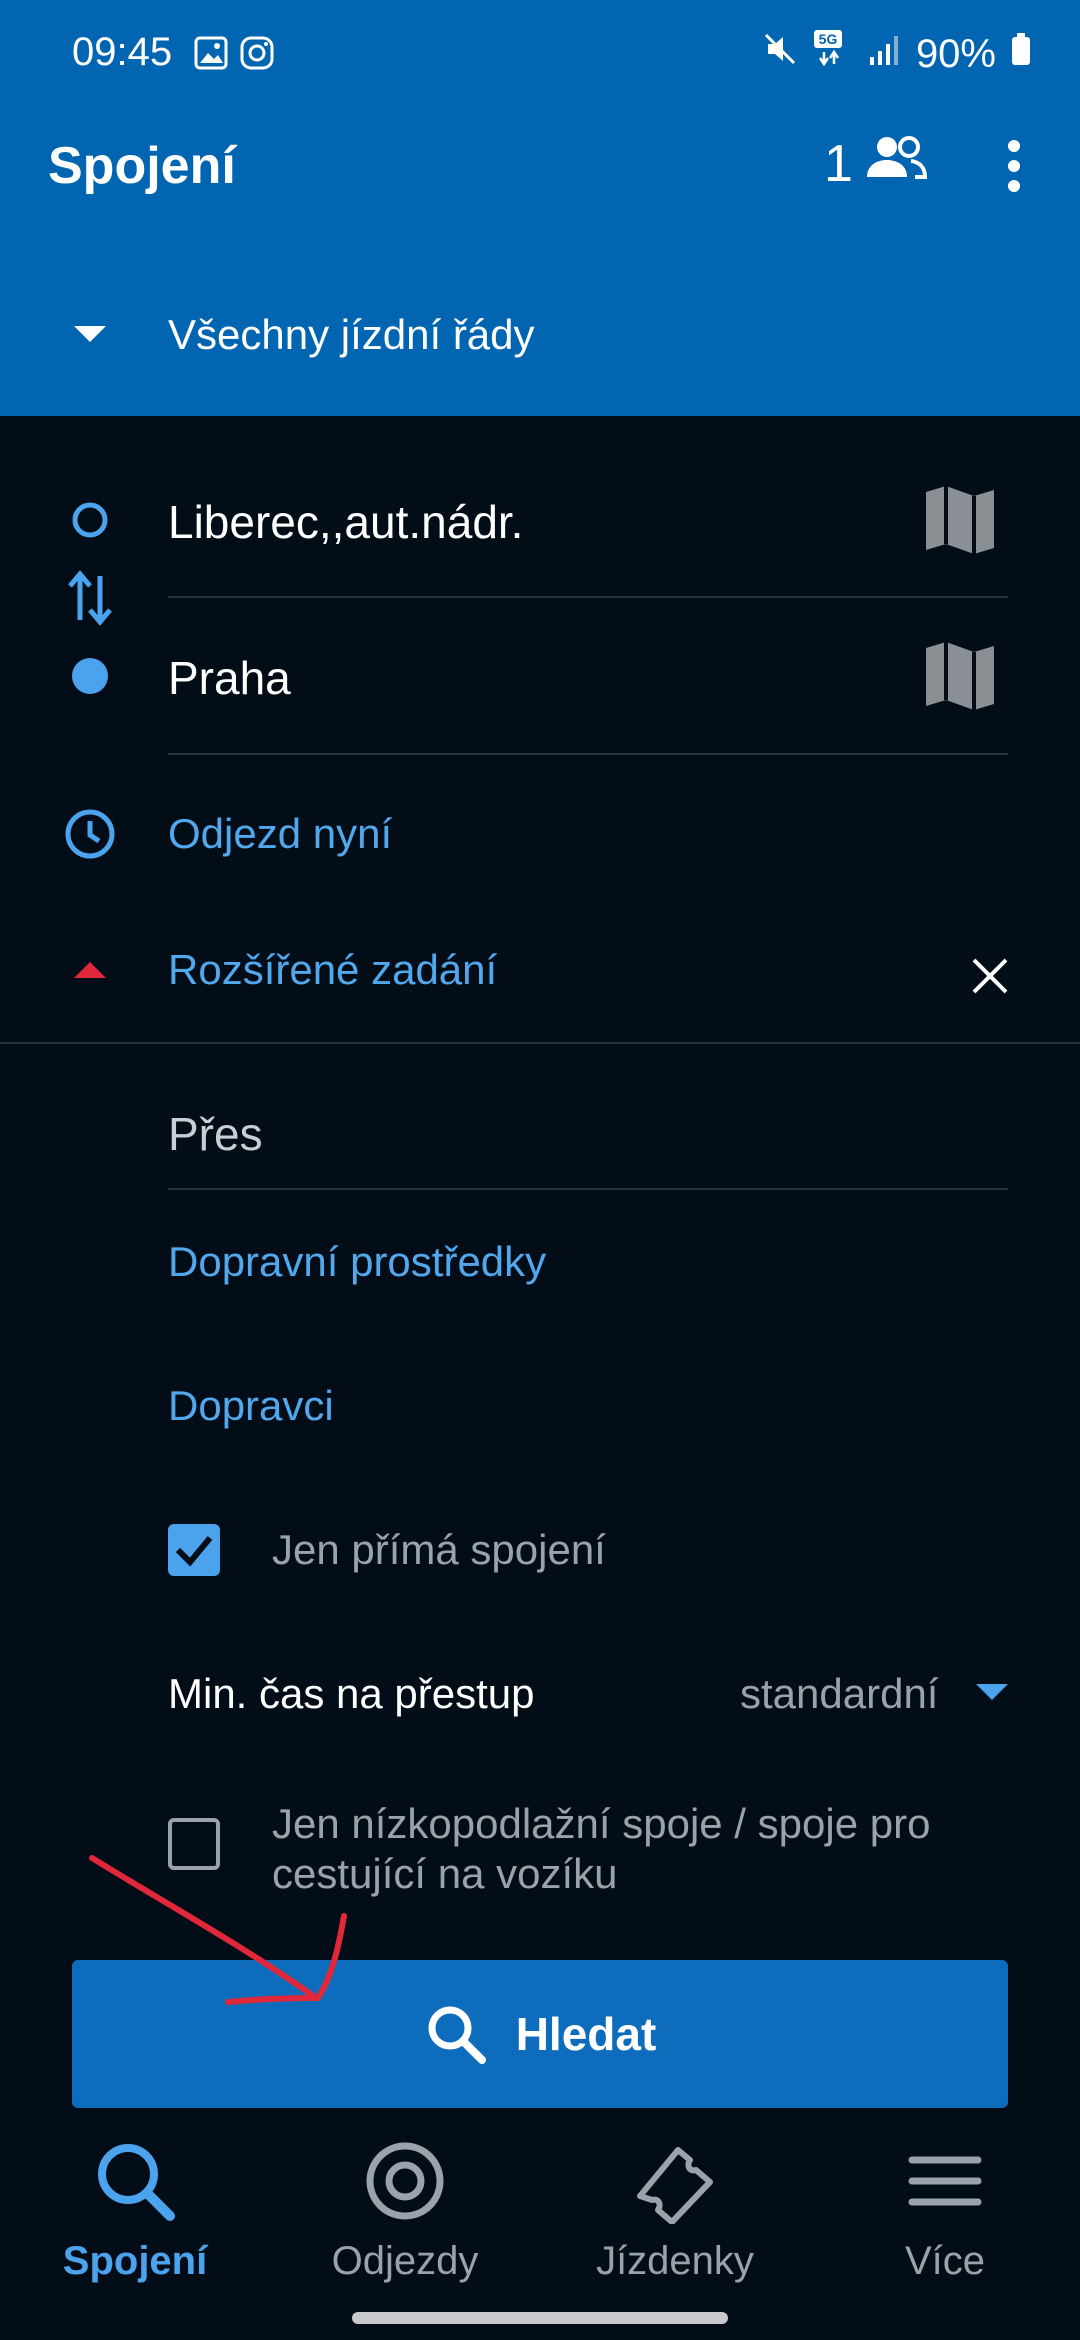  I want to click on home-indicator, so click(540, 2318).